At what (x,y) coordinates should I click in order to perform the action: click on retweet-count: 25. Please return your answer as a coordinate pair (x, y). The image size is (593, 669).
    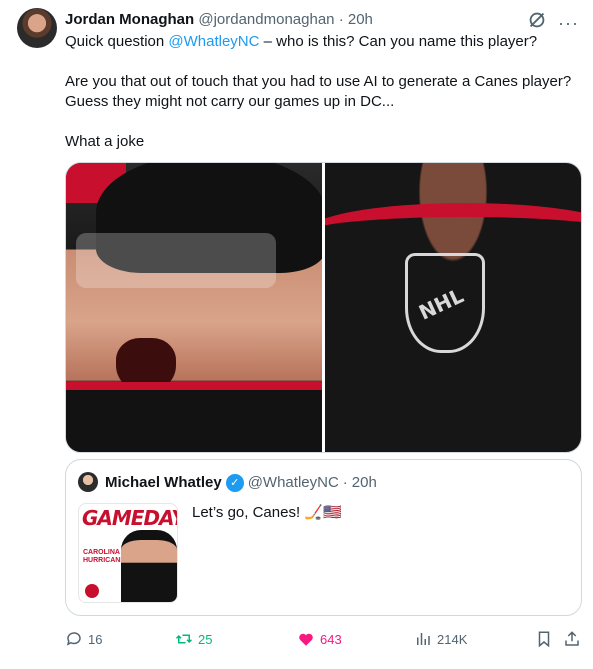
    Looking at the image, I should click on (205, 639).